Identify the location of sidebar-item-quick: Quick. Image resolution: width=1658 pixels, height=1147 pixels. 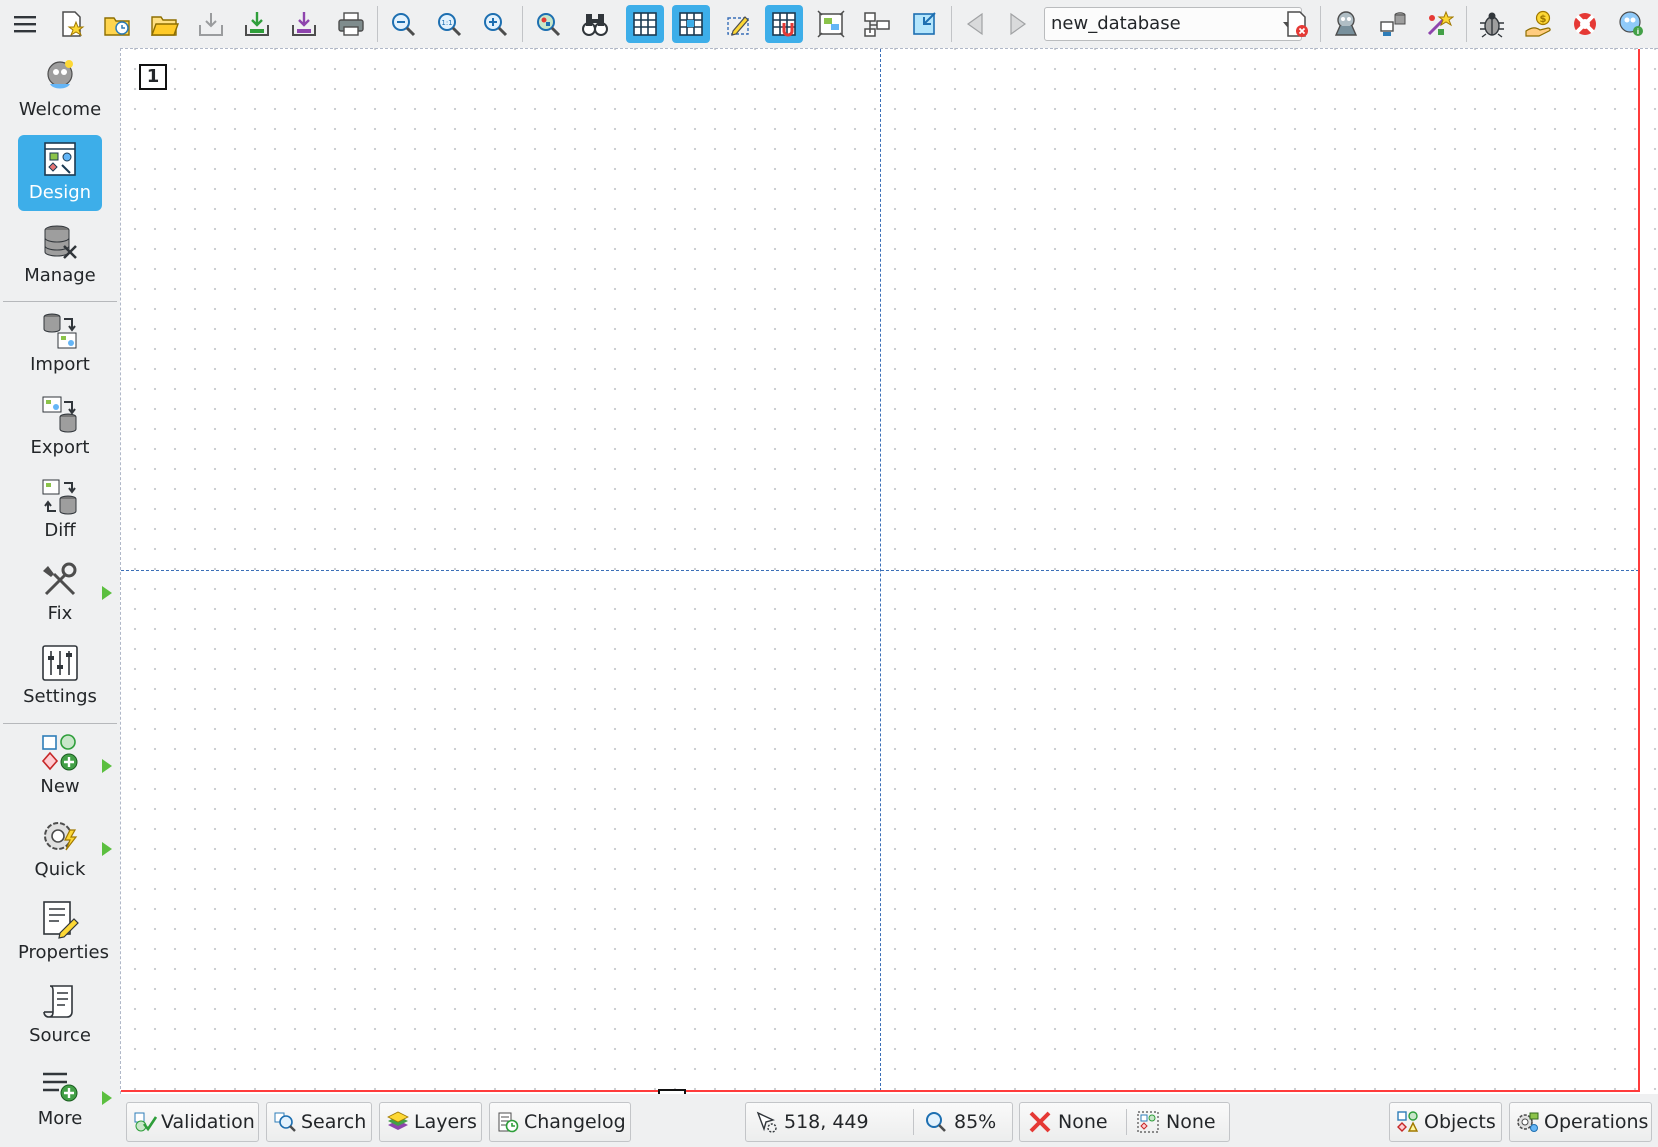
(65, 850).